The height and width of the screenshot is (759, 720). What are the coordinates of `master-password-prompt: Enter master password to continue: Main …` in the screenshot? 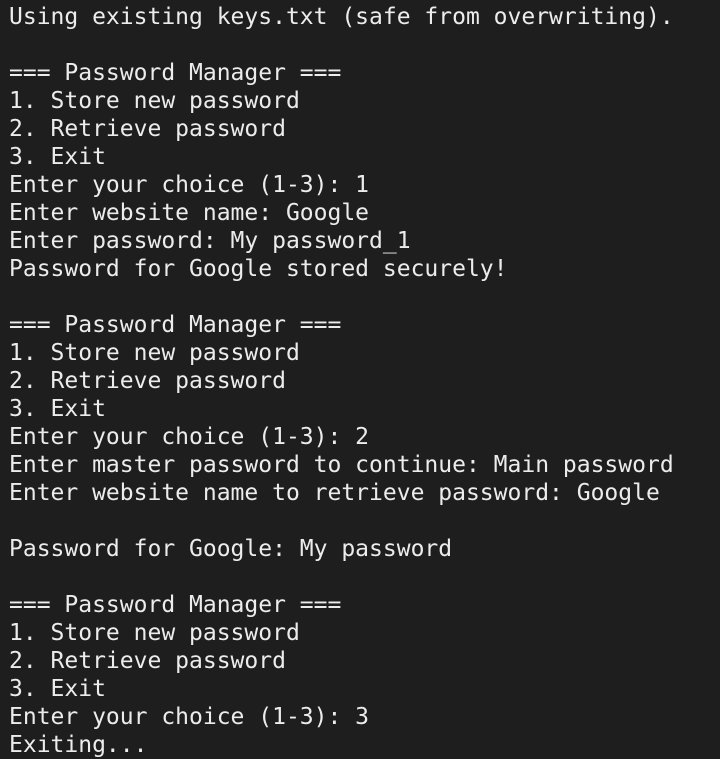 It's located at (341, 465).